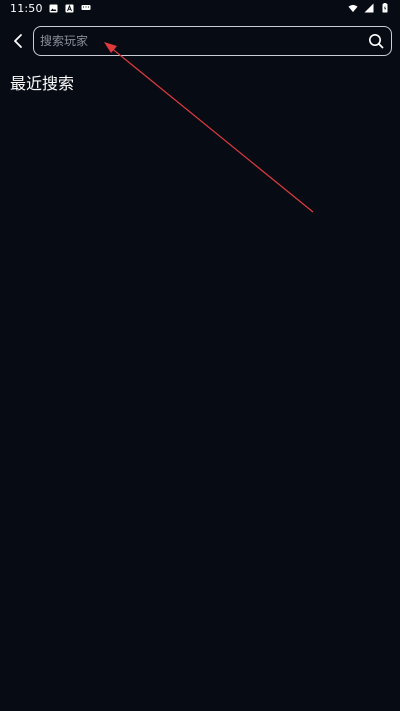  I want to click on back-icon, so click(18, 41).